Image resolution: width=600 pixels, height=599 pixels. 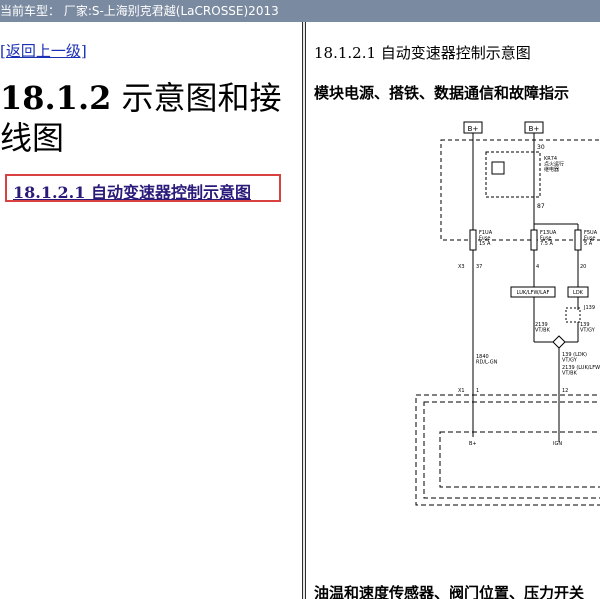 I want to click on pin-37: 37, so click(x=479, y=267).